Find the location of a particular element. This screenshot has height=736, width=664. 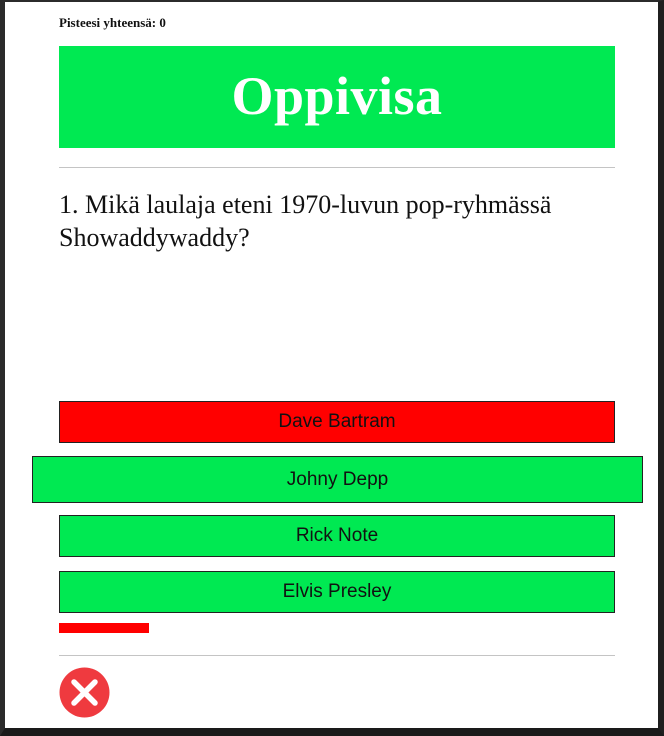

answer-button-2: Johny Depp is located at coordinates (337, 479).